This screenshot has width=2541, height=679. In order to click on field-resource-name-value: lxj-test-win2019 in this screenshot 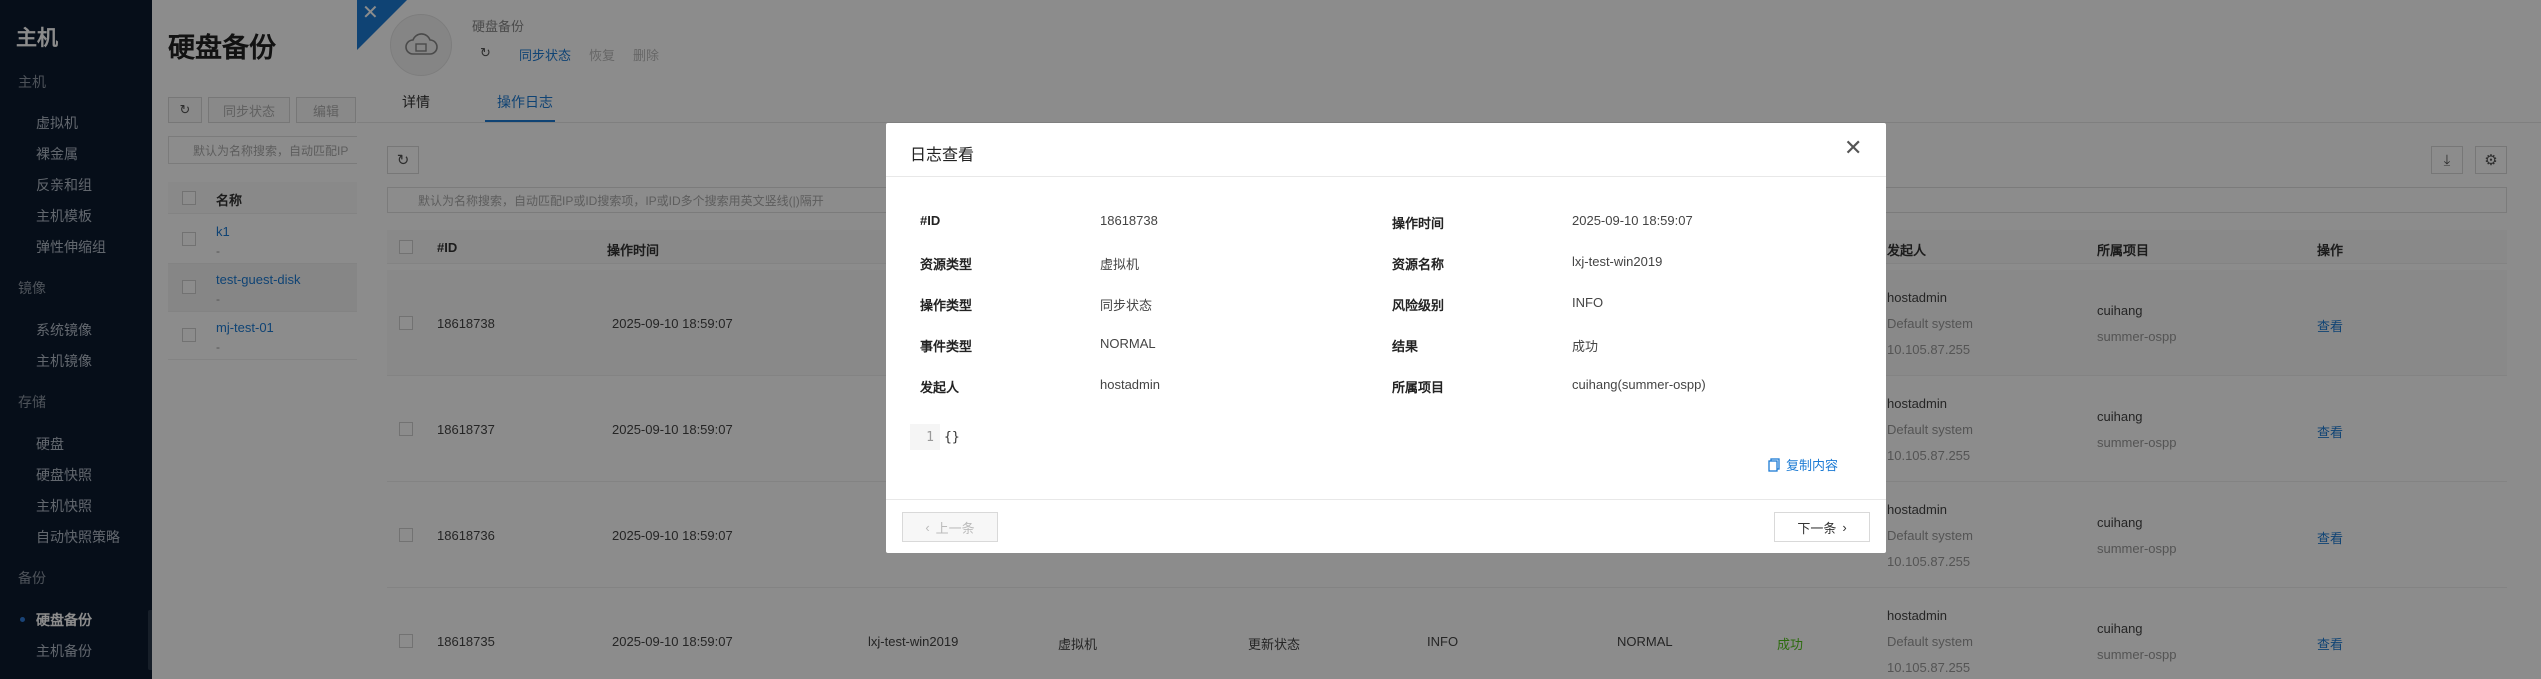, I will do `click(1617, 261)`.